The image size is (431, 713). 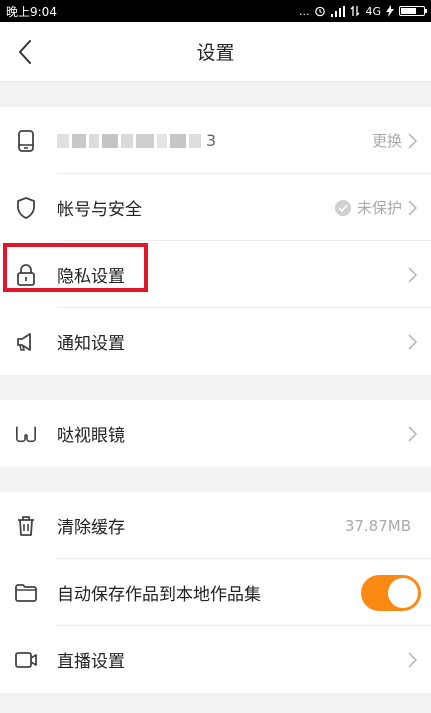 I want to click on lock-icon, so click(x=26, y=274).